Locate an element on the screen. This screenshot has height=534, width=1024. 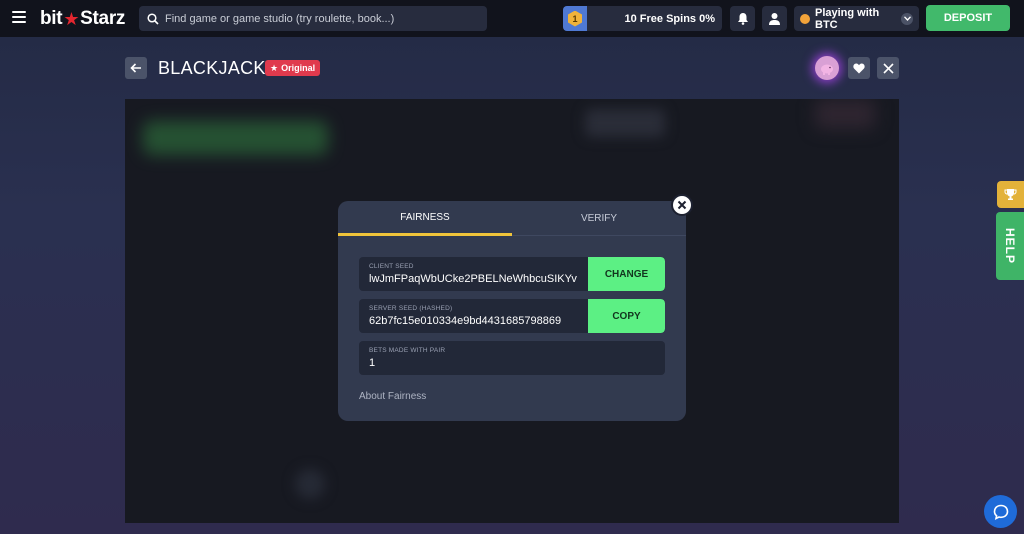
back-button is located at coordinates (136, 68).